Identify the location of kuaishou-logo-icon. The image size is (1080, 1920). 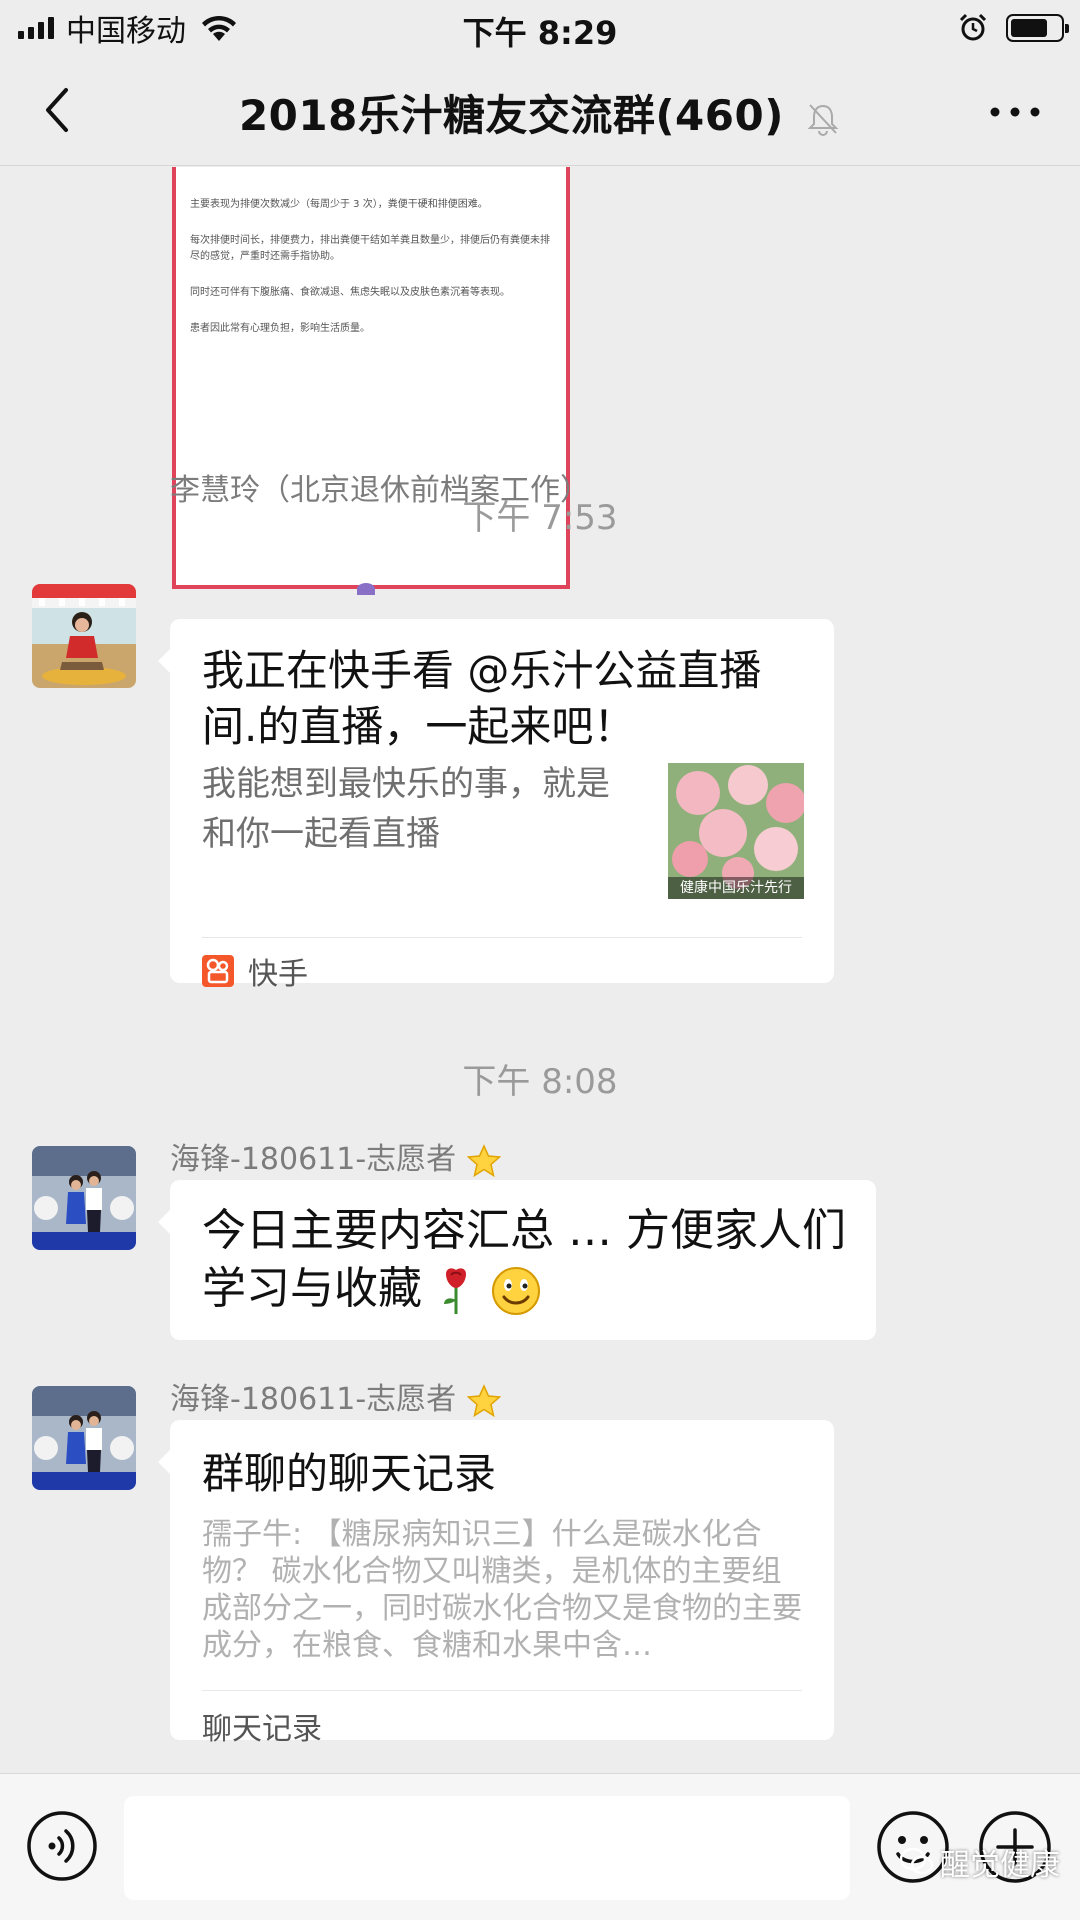
(218, 971).